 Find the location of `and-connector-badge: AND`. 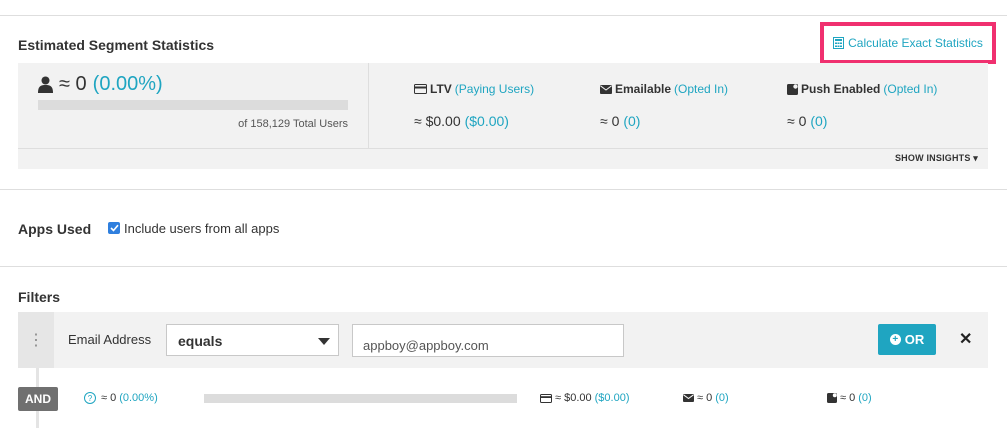

and-connector-badge: AND is located at coordinates (38, 399).